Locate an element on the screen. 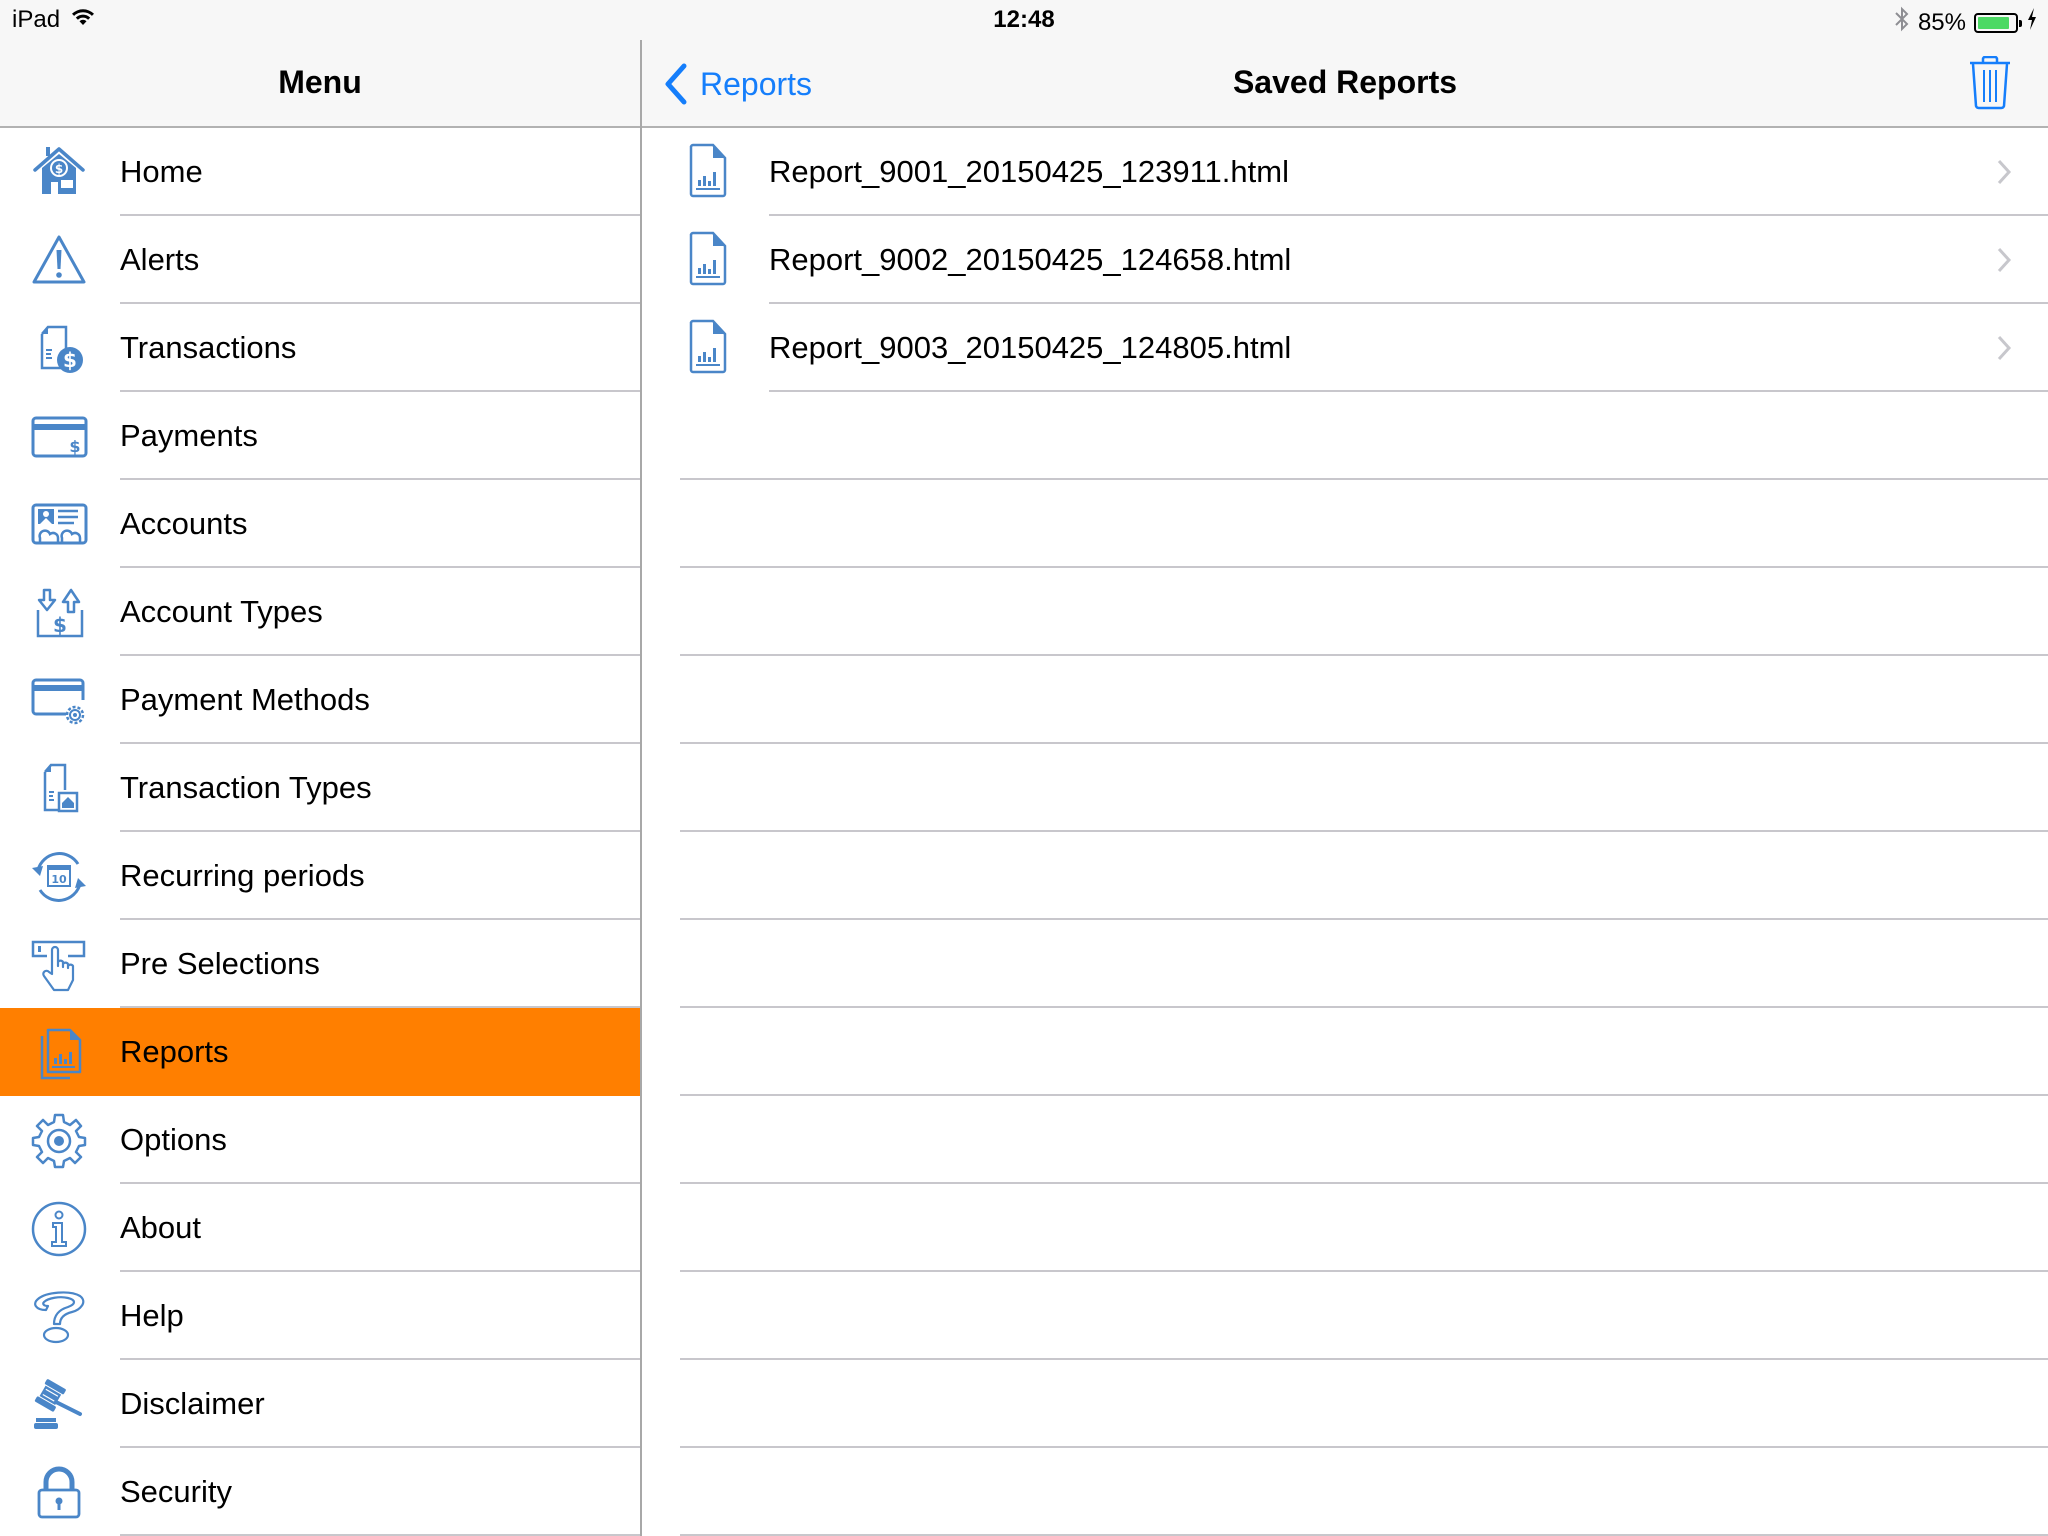 The width and height of the screenshot is (2048, 1536). document-dollar-icon: $ is located at coordinates (59, 349).